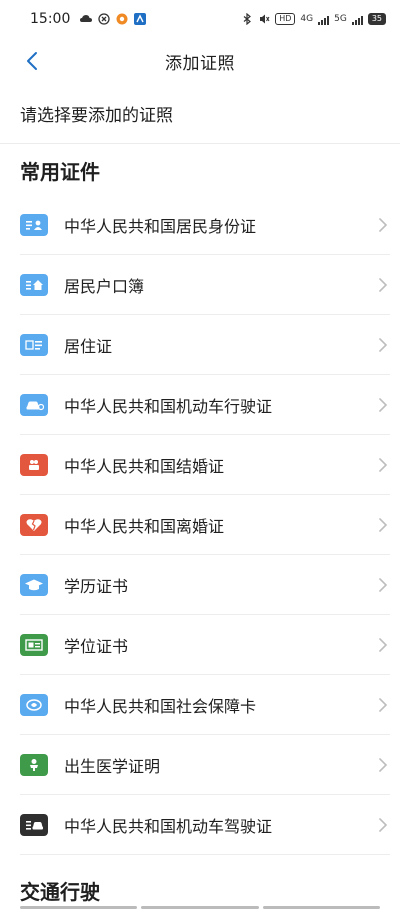 The height and width of the screenshot is (915, 400). Describe the element at coordinates (34, 765) in the screenshot. I see `baby-icon` at that location.